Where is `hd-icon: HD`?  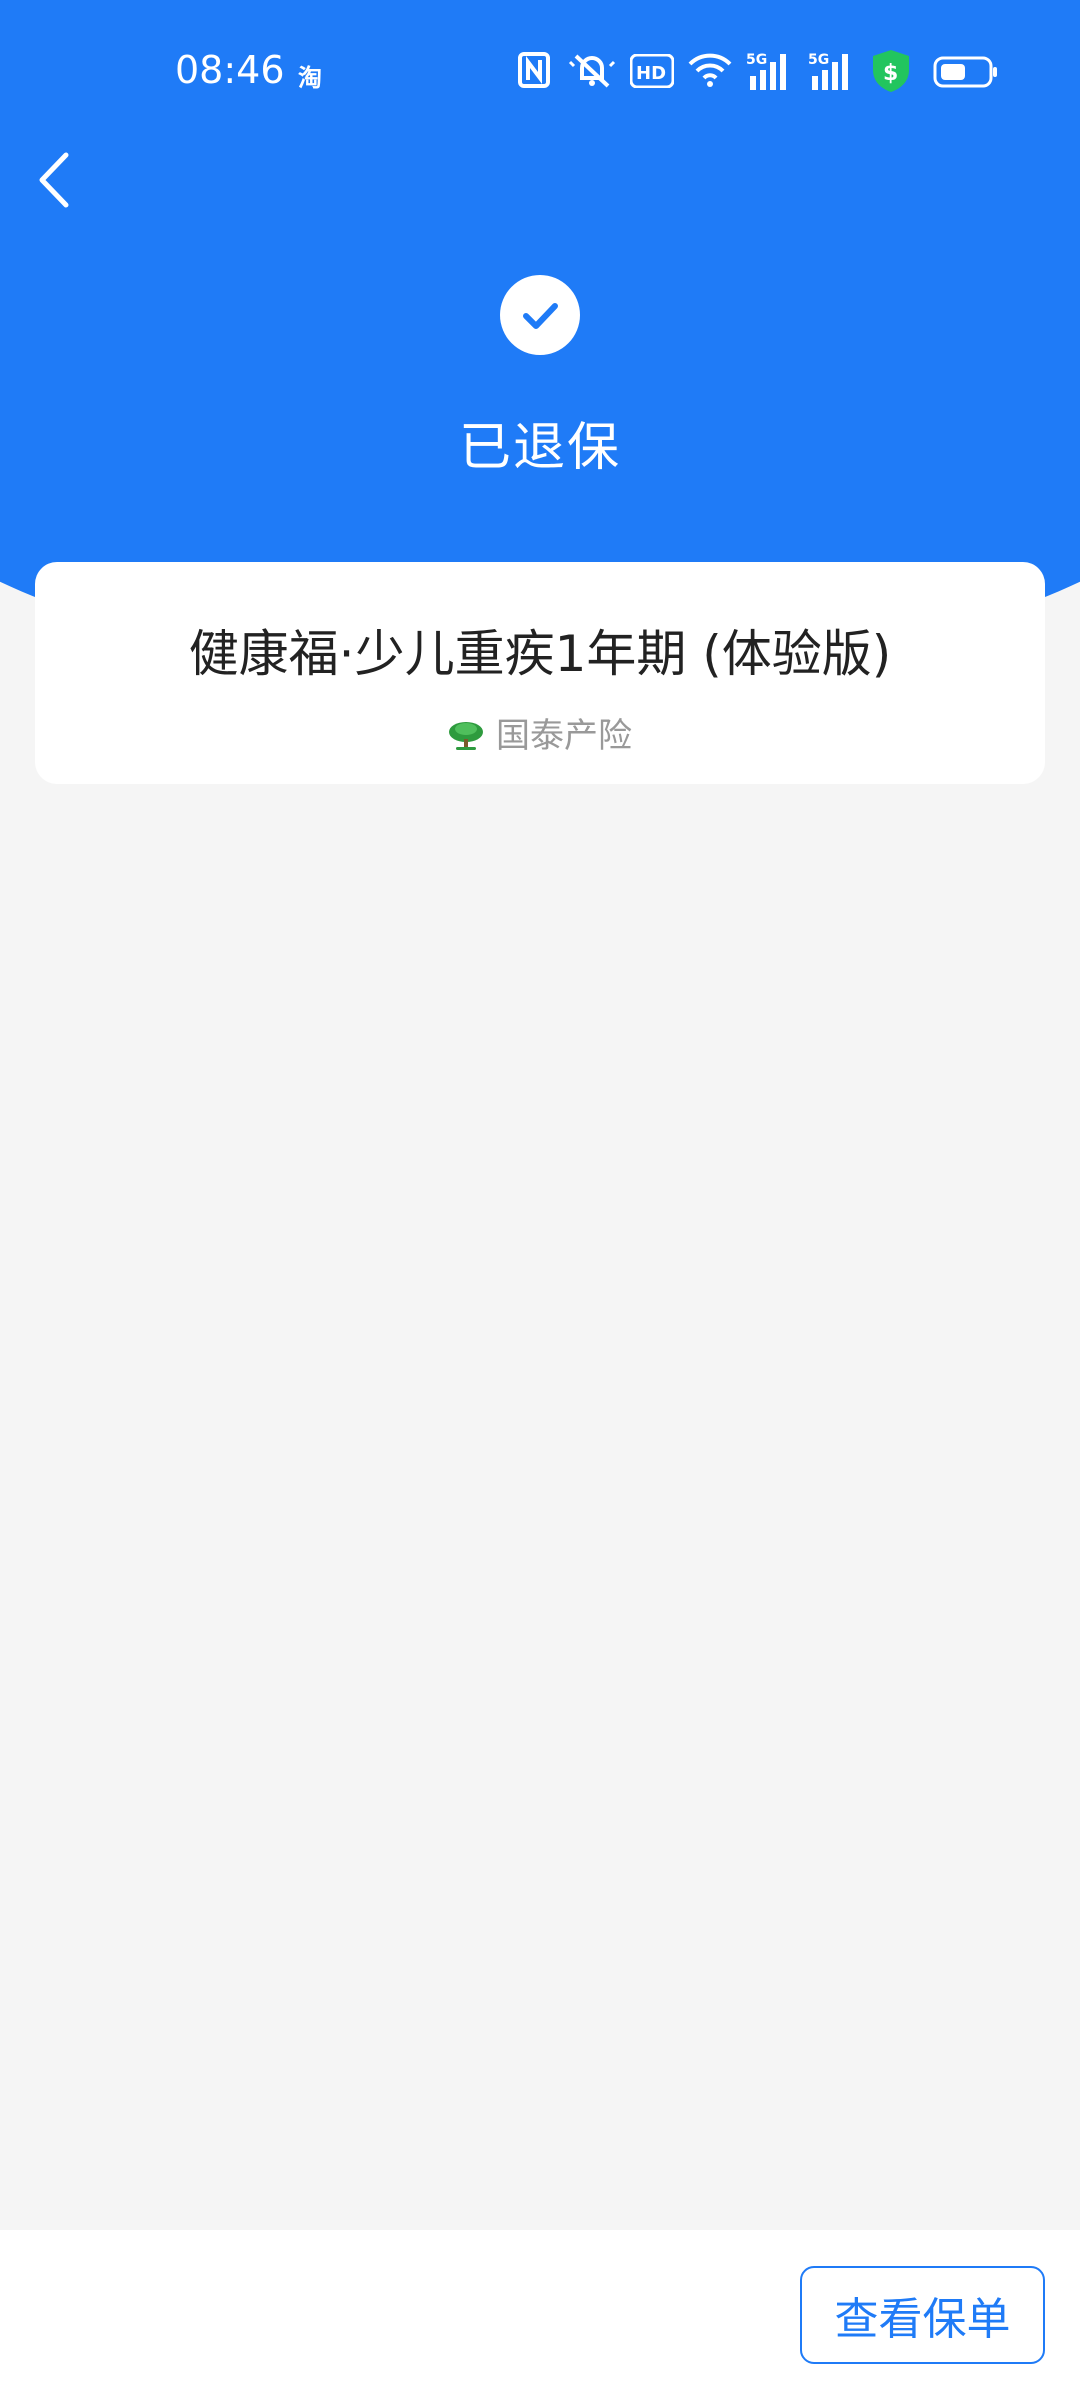
hd-icon: HD is located at coordinates (652, 72).